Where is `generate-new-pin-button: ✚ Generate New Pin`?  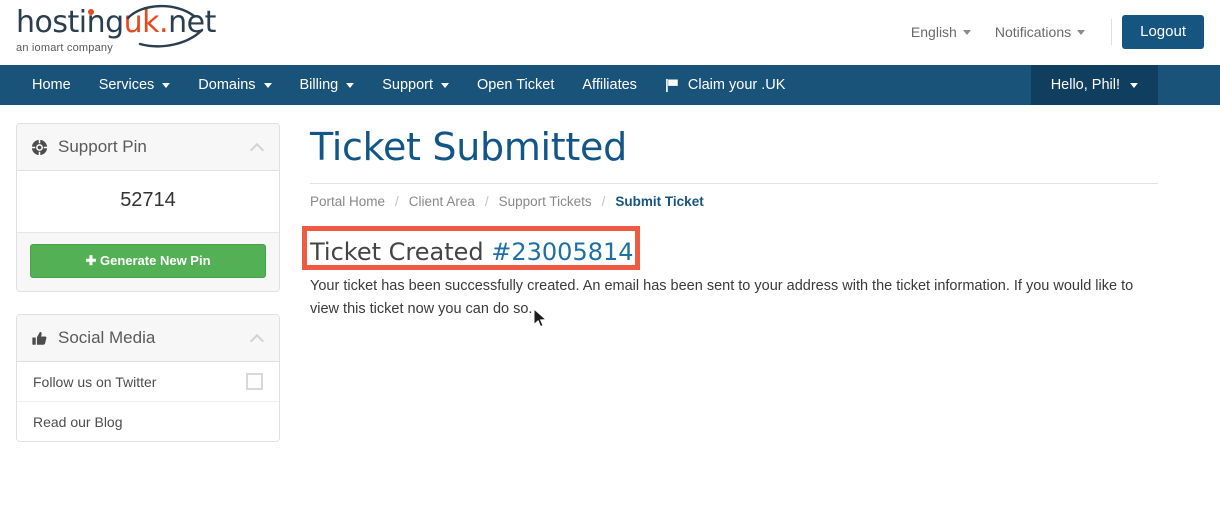 generate-new-pin-button: ✚ Generate New Pin is located at coordinates (148, 261).